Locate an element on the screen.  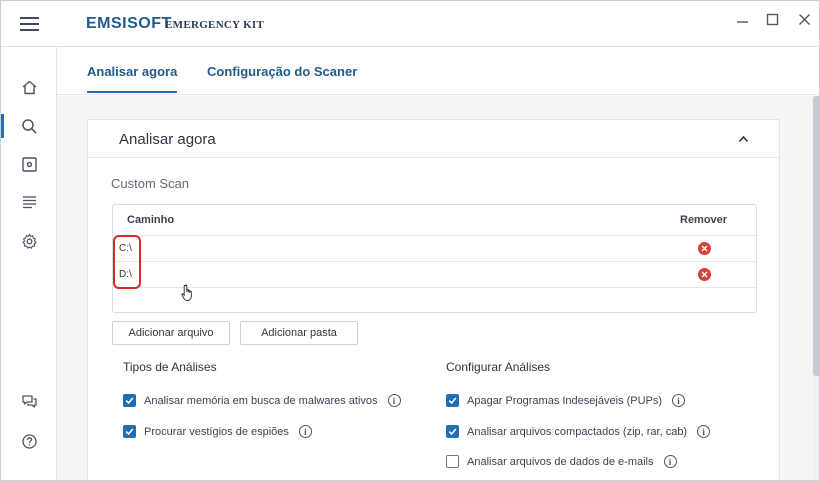
highlight-annotation is located at coordinates (127, 262).